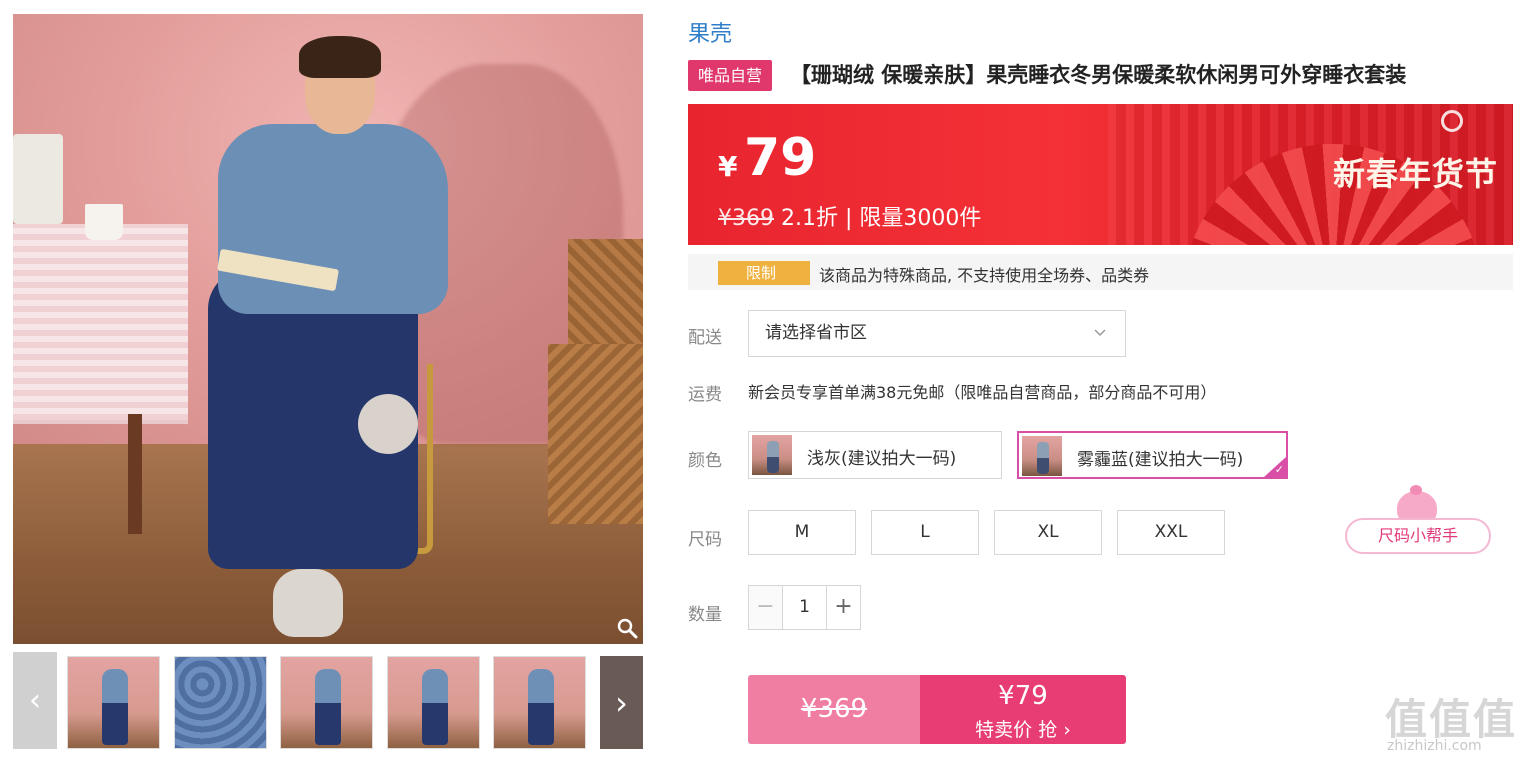  I want to click on color-option-light-gray: 浅灰(建议拍大一码), so click(875, 455).